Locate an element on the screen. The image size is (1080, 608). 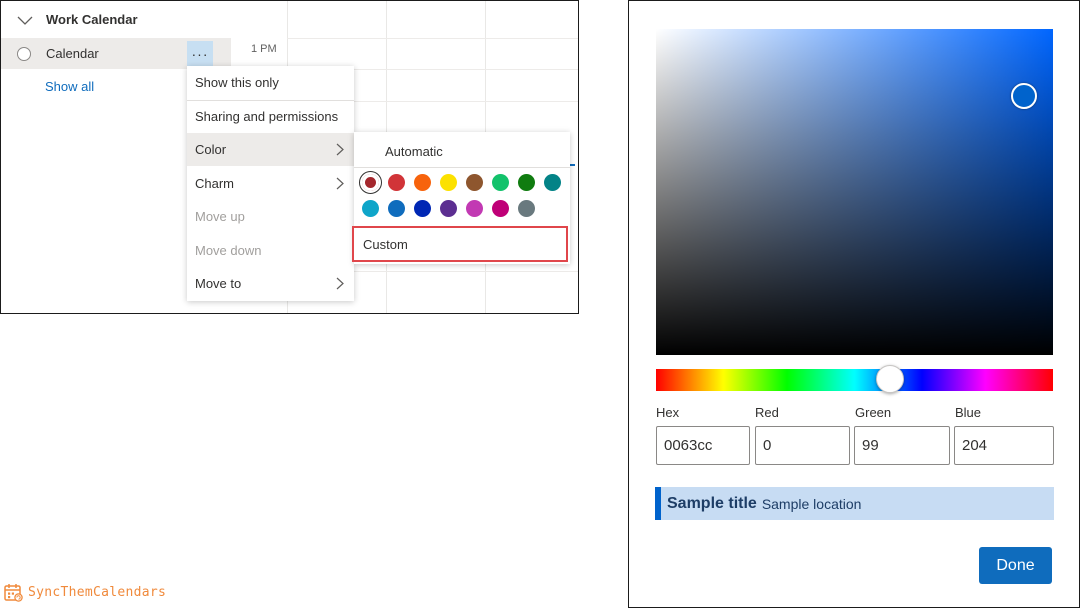
calendar-item: Calendar ··· is located at coordinates (116, 53).